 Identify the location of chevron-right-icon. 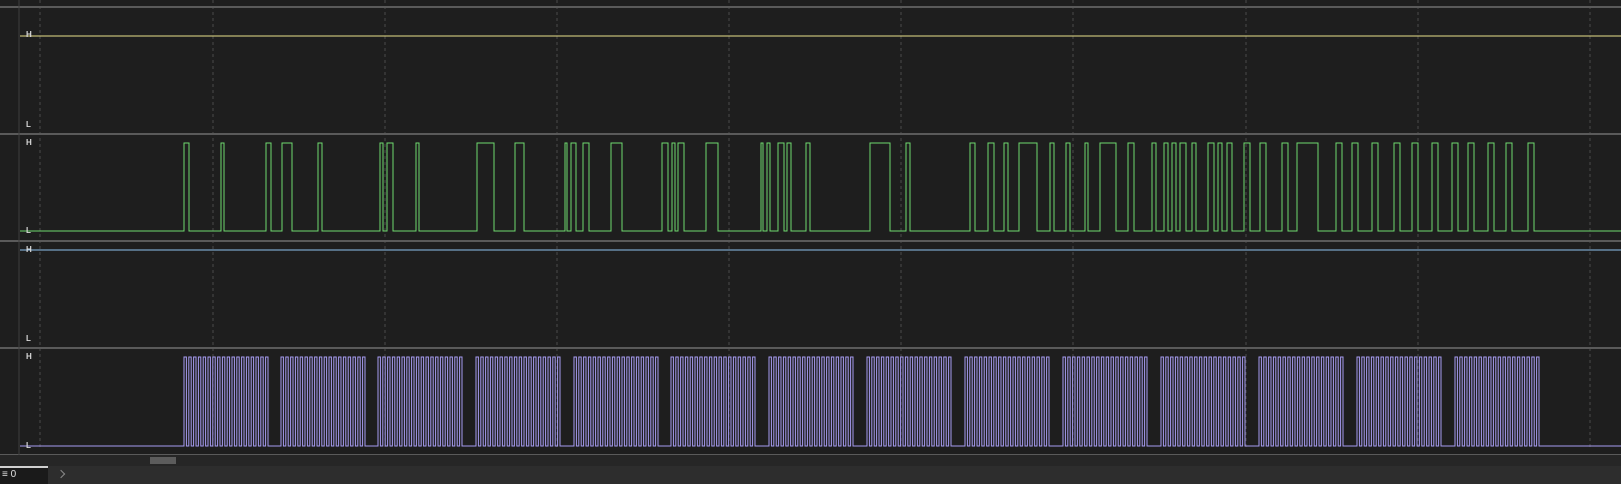
(61, 474).